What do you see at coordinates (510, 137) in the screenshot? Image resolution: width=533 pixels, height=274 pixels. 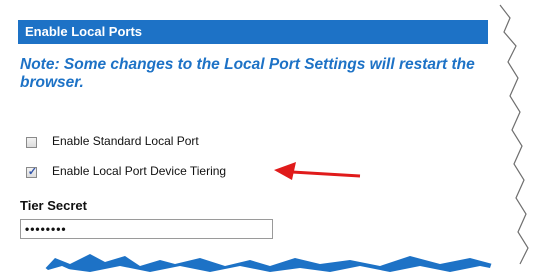 I see `torn-edge-right` at bounding box center [510, 137].